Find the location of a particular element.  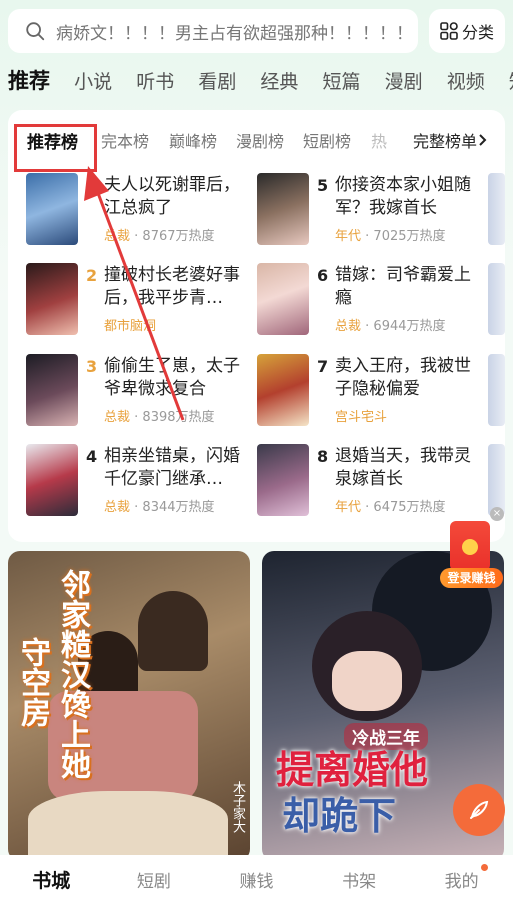

book-tag: 宫斗宅斗 is located at coordinates (361, 417).